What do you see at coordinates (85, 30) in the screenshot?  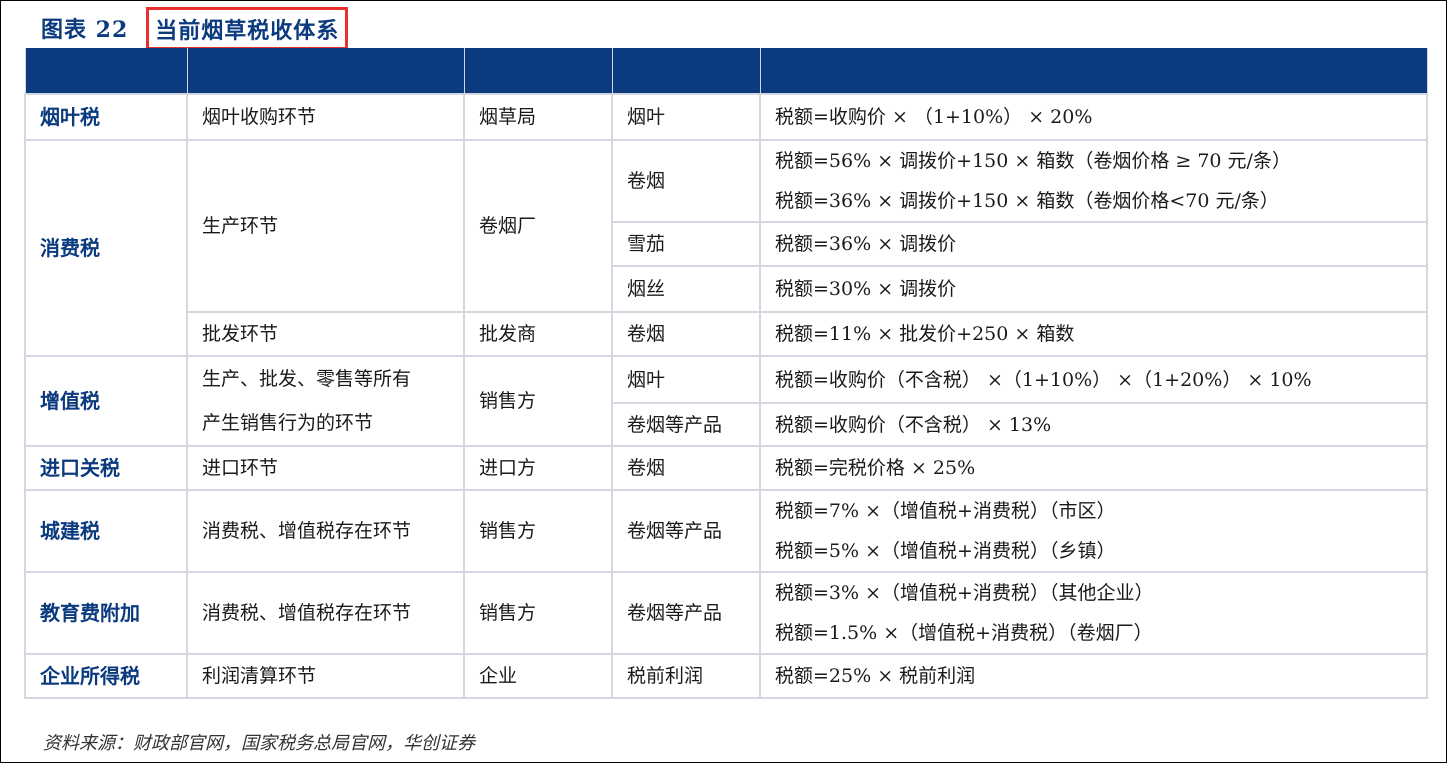 I see `figure-number: 图表 22` at bounding box center [85, 30].